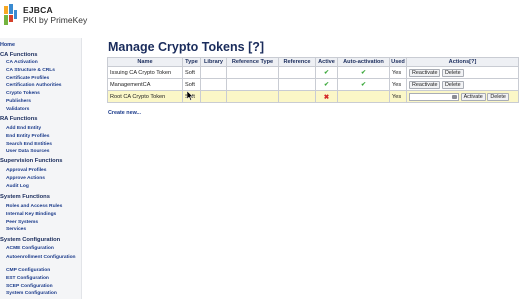  What do you see at coordinates (398, 62) in the screenshot?
I see `column-header-used: Used` at bounding box center [398, 62].